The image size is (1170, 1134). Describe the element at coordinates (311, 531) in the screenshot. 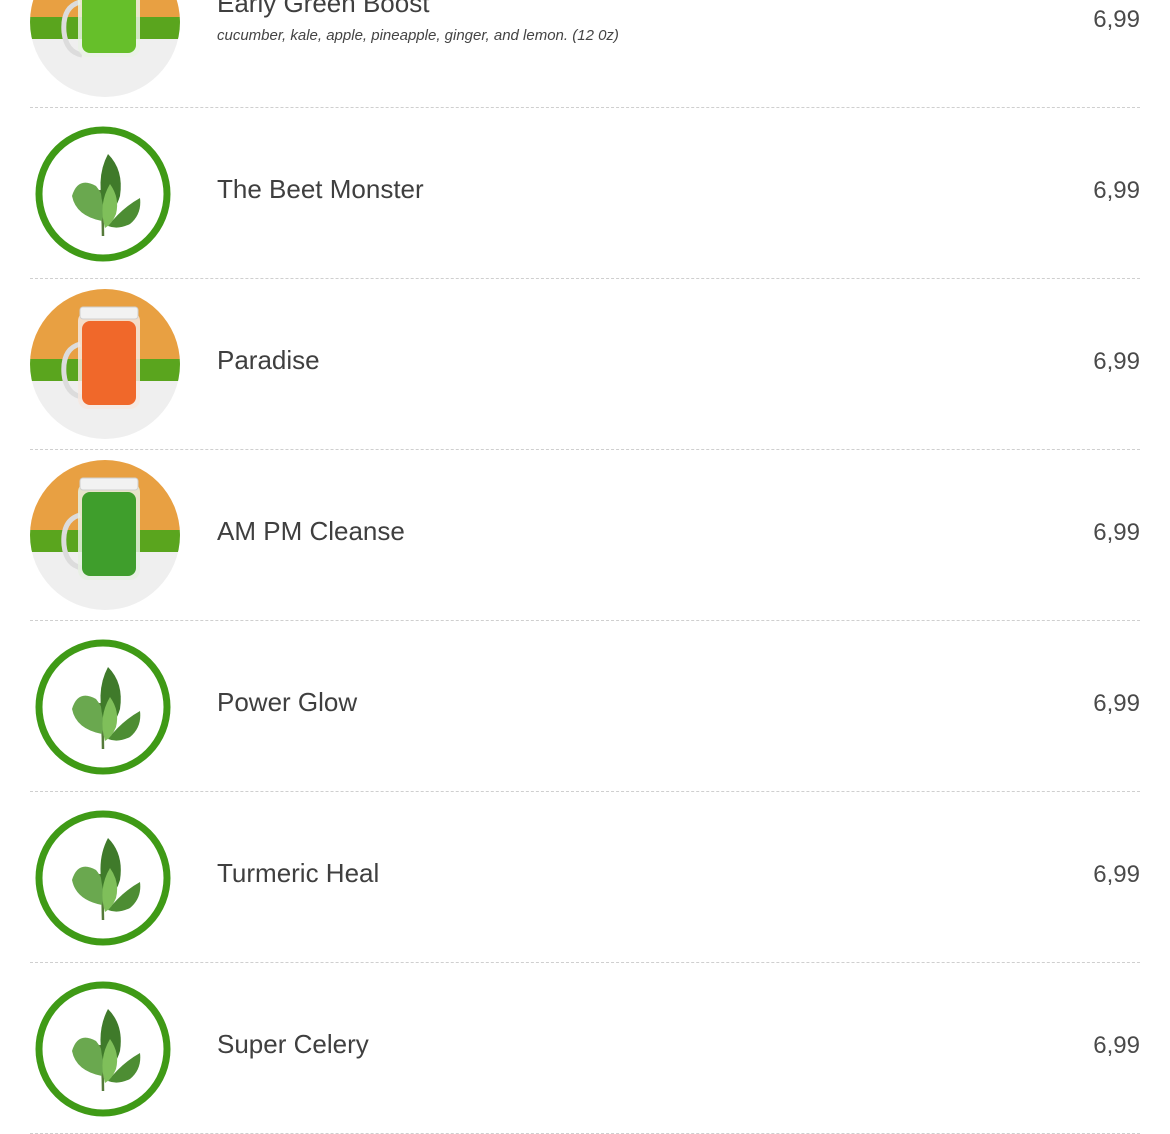

I see `item-name: AM PM Cleanse` at that location.